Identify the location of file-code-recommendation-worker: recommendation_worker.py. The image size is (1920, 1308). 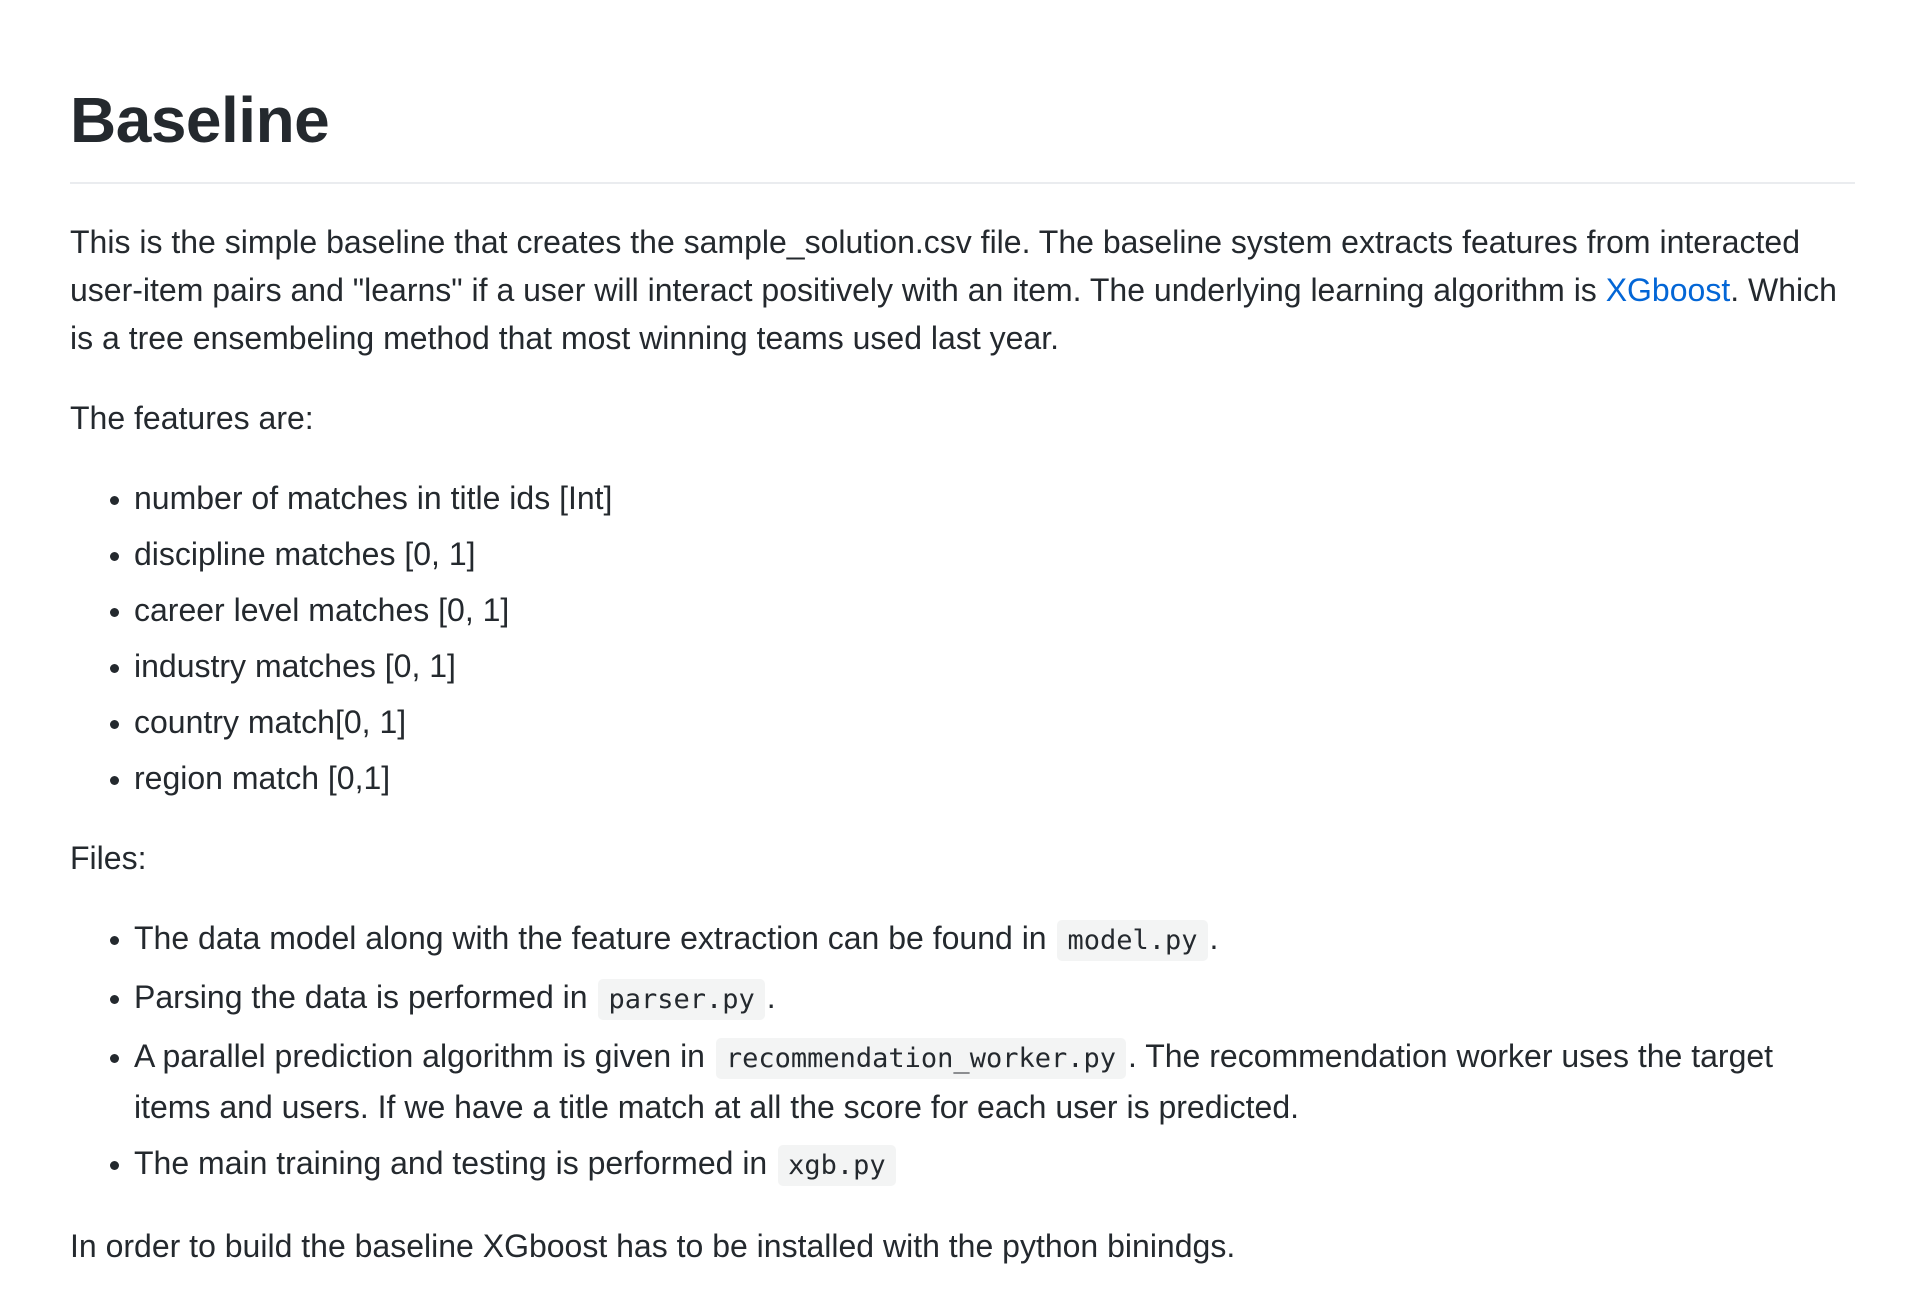
(920, 1058).